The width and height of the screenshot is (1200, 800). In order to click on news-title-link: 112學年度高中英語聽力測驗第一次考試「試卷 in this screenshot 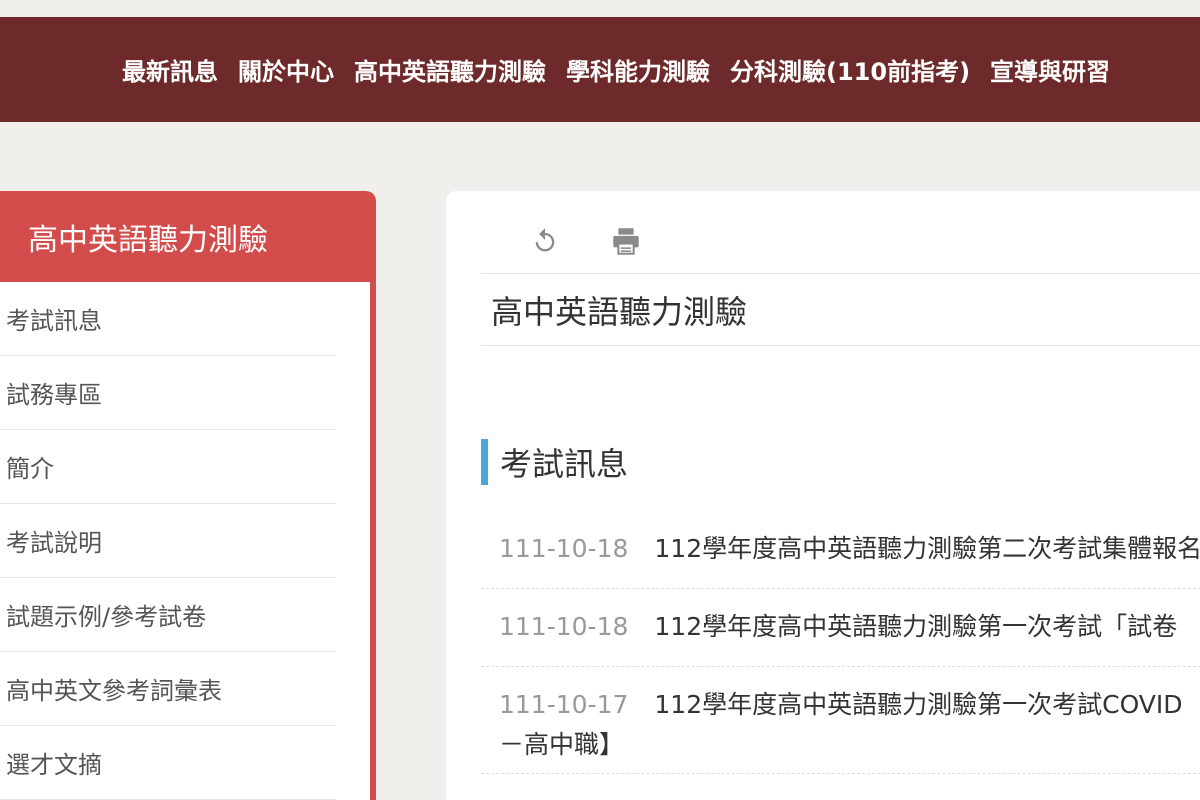, I will do `click(915, 626)`.